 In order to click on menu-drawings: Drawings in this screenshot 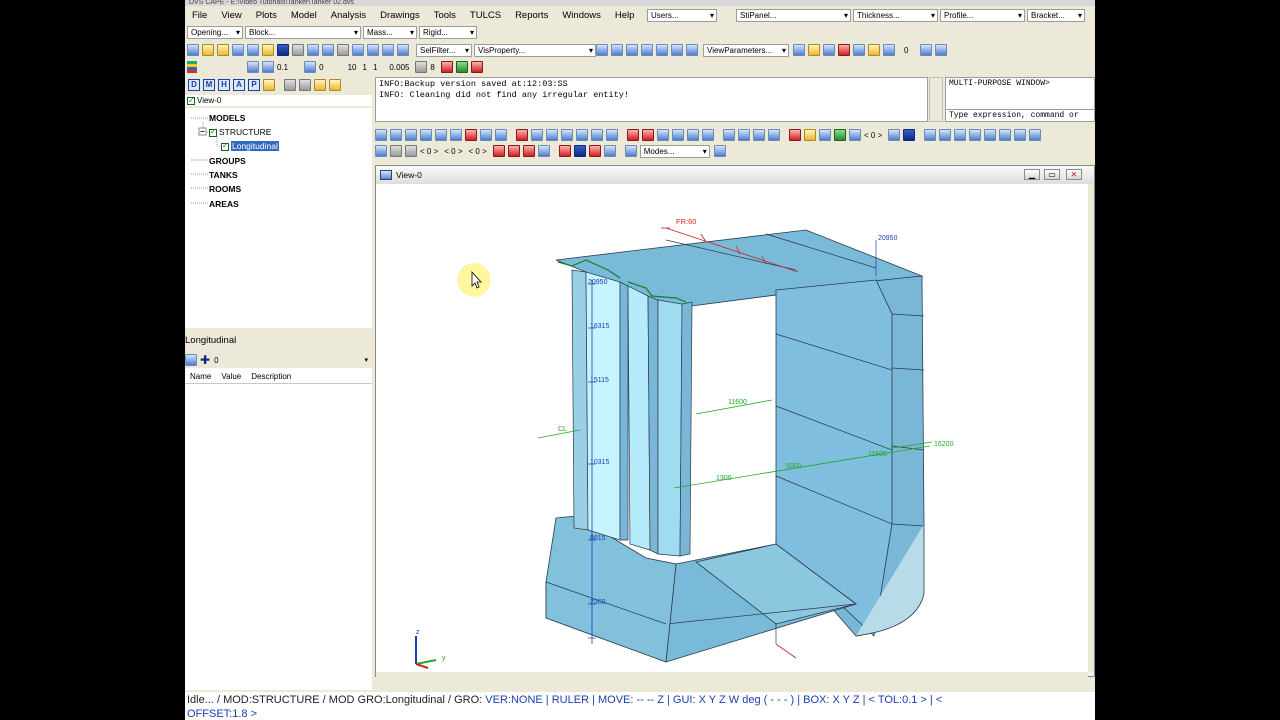, I will do `click(400, 15)`.